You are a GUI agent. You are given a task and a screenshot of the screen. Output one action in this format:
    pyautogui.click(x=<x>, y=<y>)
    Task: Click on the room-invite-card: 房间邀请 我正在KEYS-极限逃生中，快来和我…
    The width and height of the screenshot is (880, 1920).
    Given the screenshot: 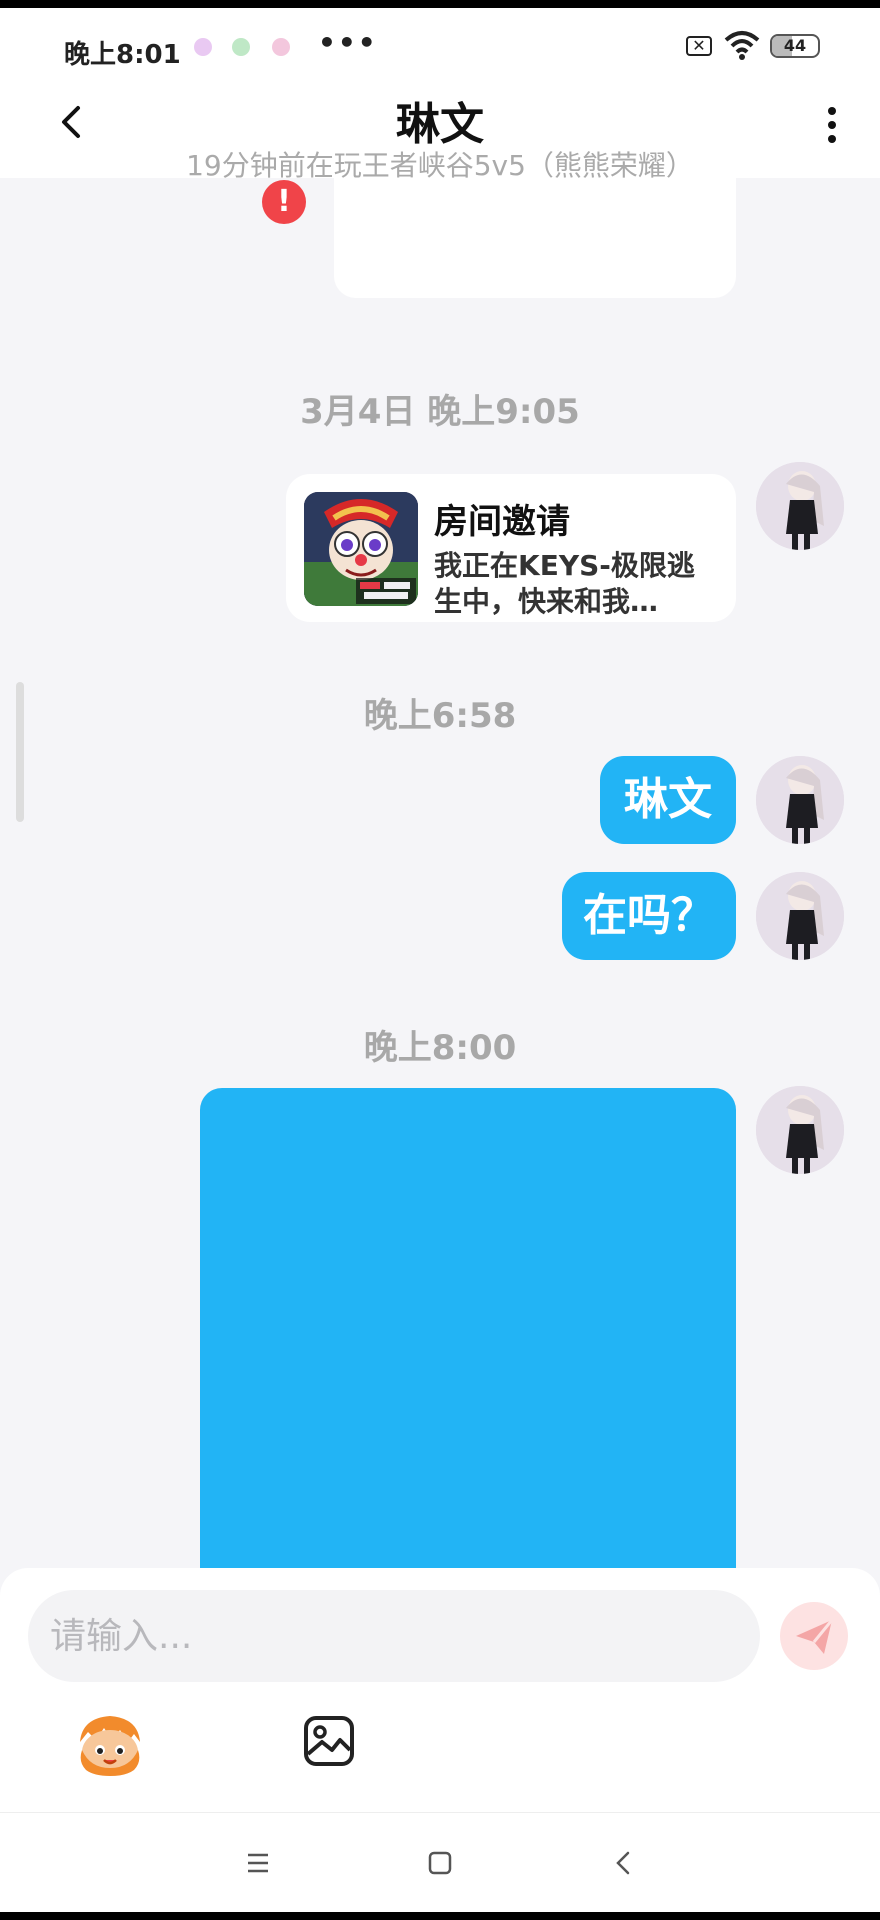 What is the action you would take?
    pyautogui.click(x=511, y=548)
    